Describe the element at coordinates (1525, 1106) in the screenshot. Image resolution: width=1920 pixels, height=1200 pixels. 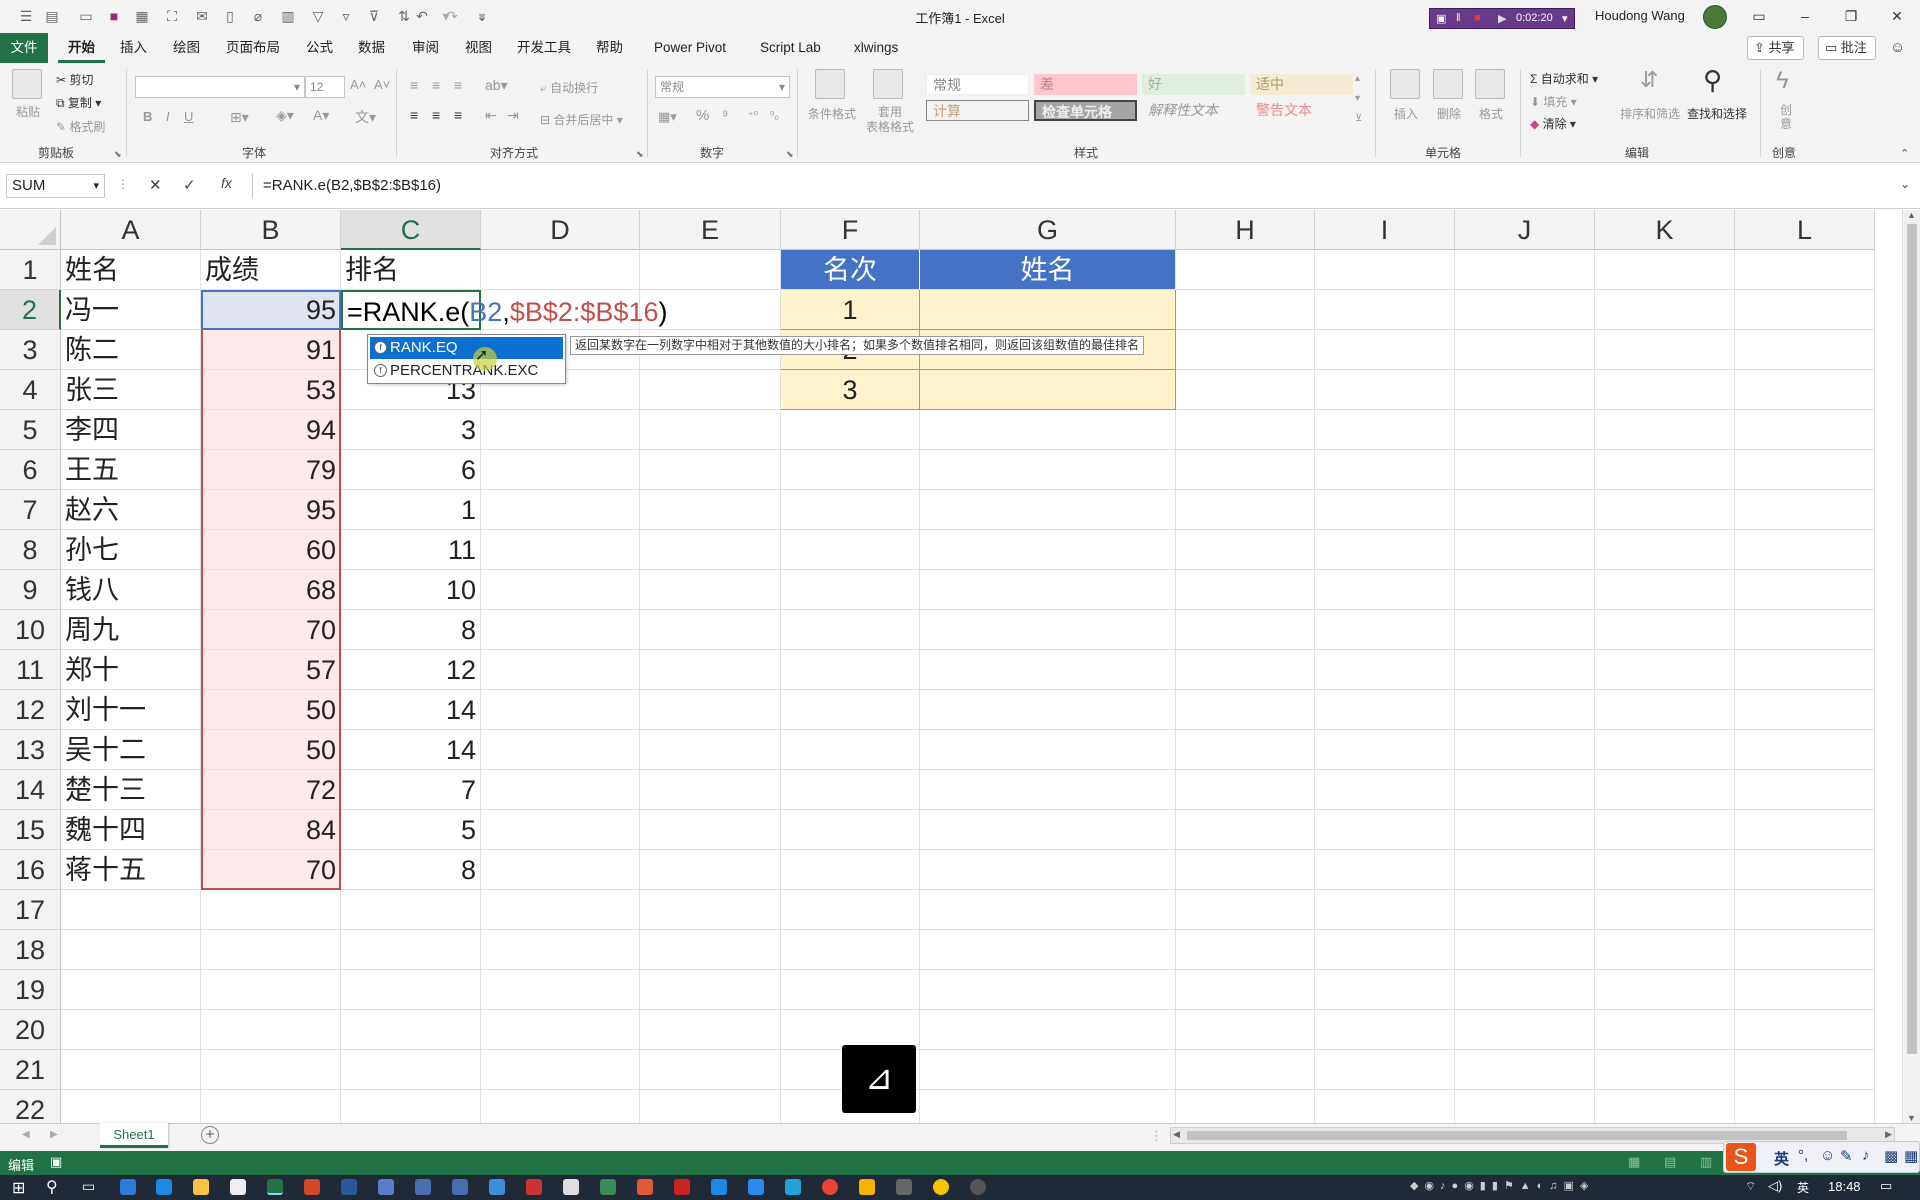
I see `cell-j22` at that location.